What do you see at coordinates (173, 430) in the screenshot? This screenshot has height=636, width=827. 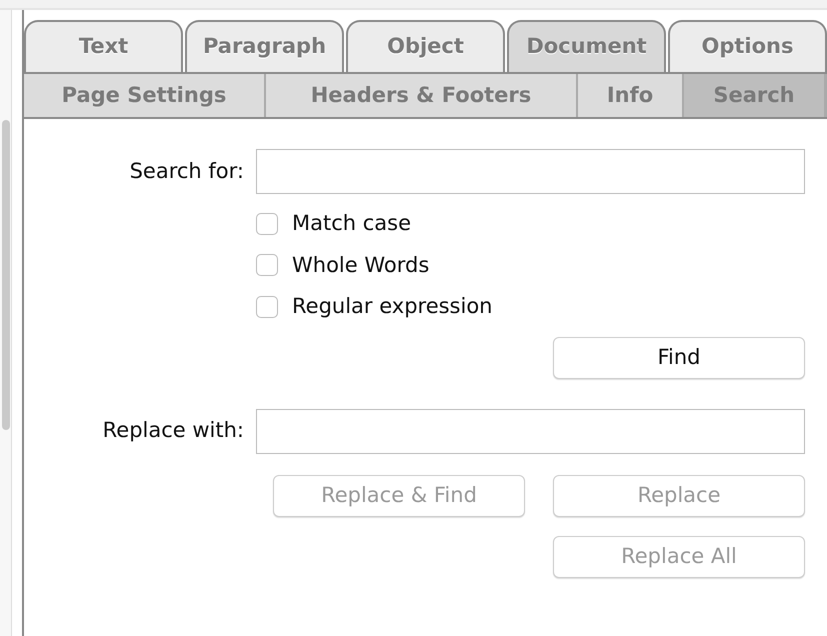 I see `replace-label: Replace with:` at bounding box center [173, 430].